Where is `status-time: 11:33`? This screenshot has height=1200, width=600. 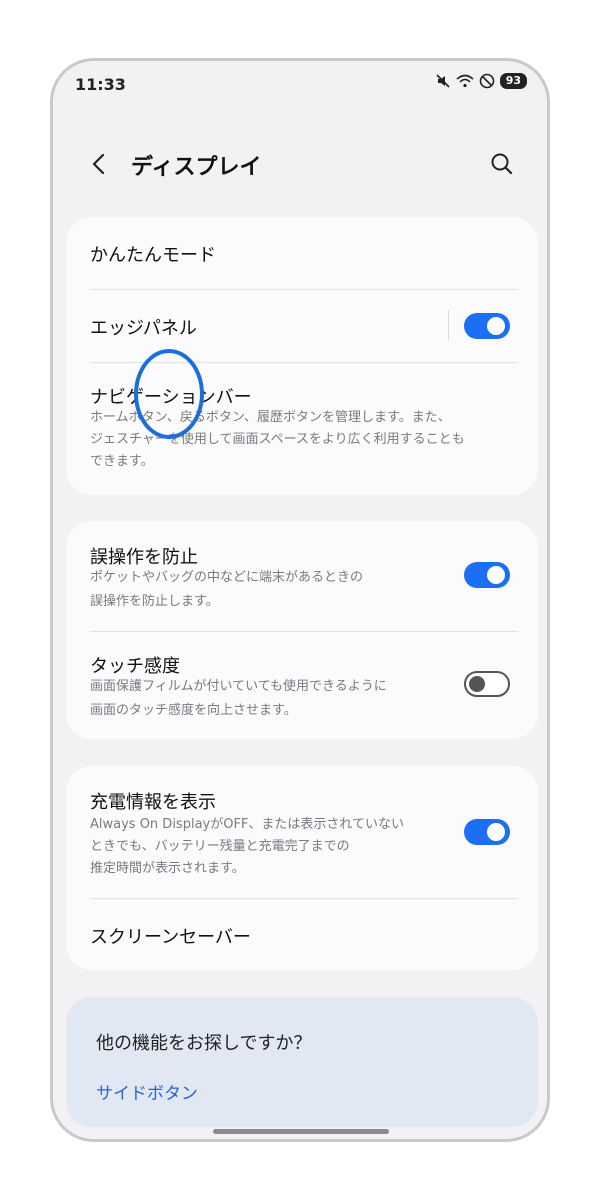
status-time: 11:33 is located at coordinates (100, 84).